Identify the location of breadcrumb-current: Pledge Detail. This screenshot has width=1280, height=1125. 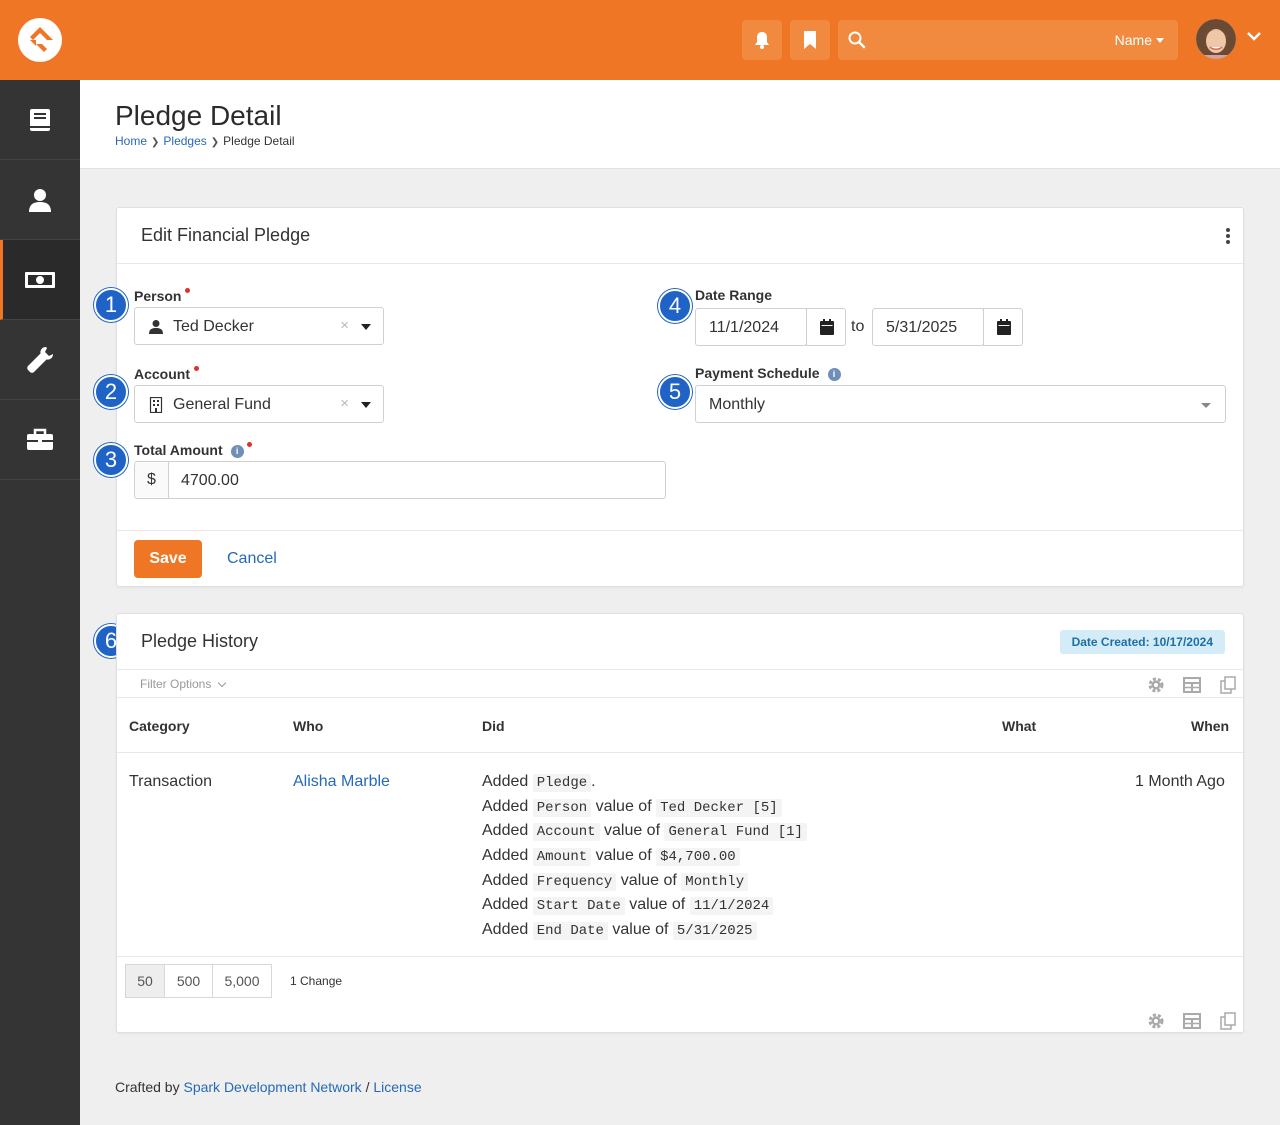
(259, 141).